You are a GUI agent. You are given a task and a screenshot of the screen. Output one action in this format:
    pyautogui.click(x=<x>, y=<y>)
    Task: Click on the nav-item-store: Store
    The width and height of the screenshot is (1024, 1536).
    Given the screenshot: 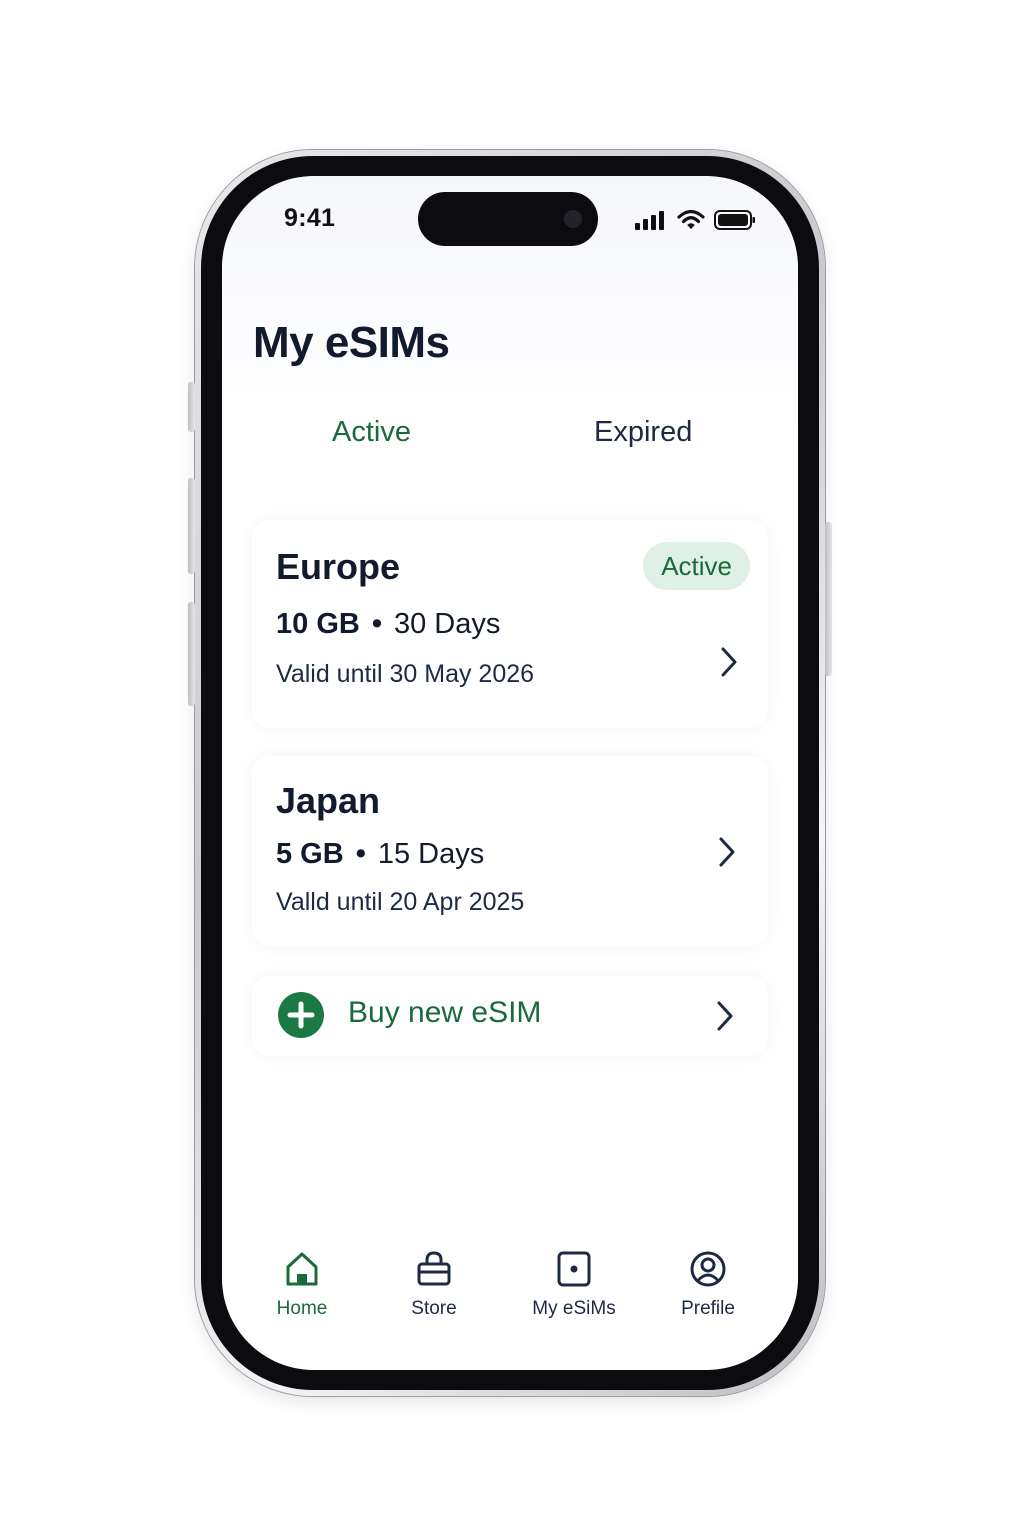 What is the action you would take?
    pyautogui.click(x=434, y=1286)
    